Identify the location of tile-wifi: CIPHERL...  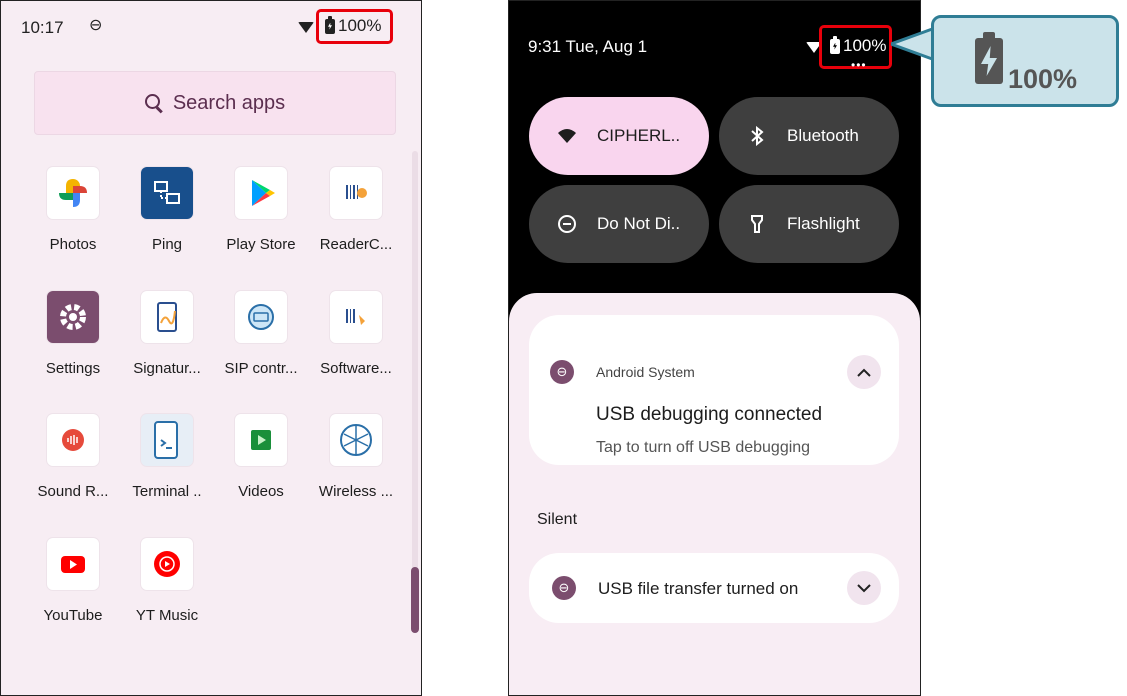
(619, 136).